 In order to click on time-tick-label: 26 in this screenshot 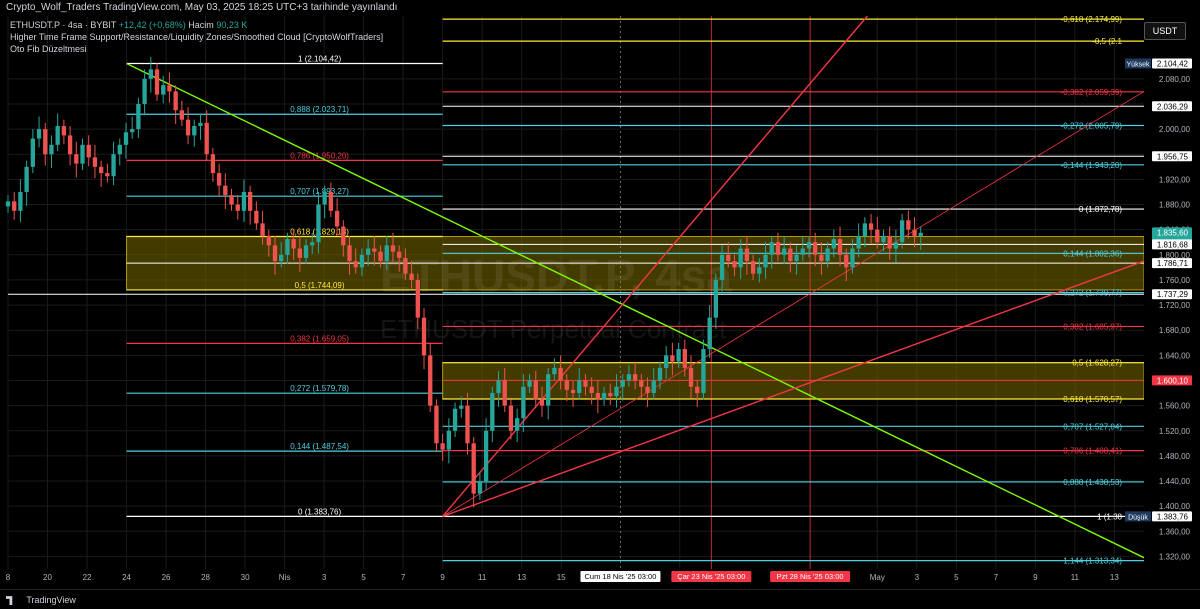, I will do `click(166, 577)`.